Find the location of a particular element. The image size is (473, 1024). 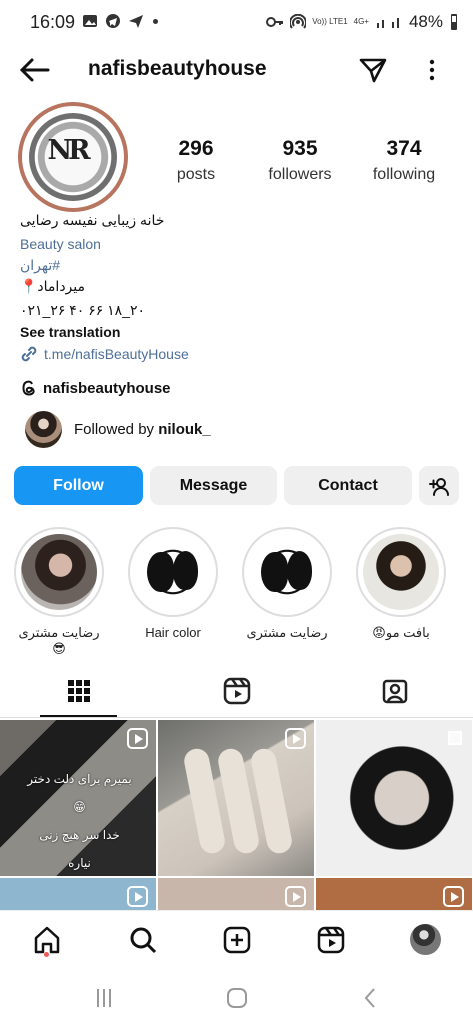

more-options-icon is located at coordinates (432, 70).